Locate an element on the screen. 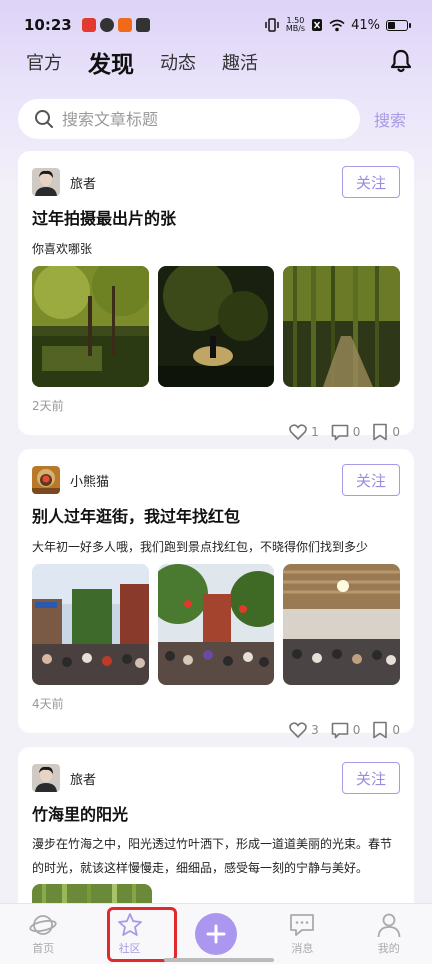 This screenshot has width=432, height=964. search-icon is located at coordinates (44, 119).